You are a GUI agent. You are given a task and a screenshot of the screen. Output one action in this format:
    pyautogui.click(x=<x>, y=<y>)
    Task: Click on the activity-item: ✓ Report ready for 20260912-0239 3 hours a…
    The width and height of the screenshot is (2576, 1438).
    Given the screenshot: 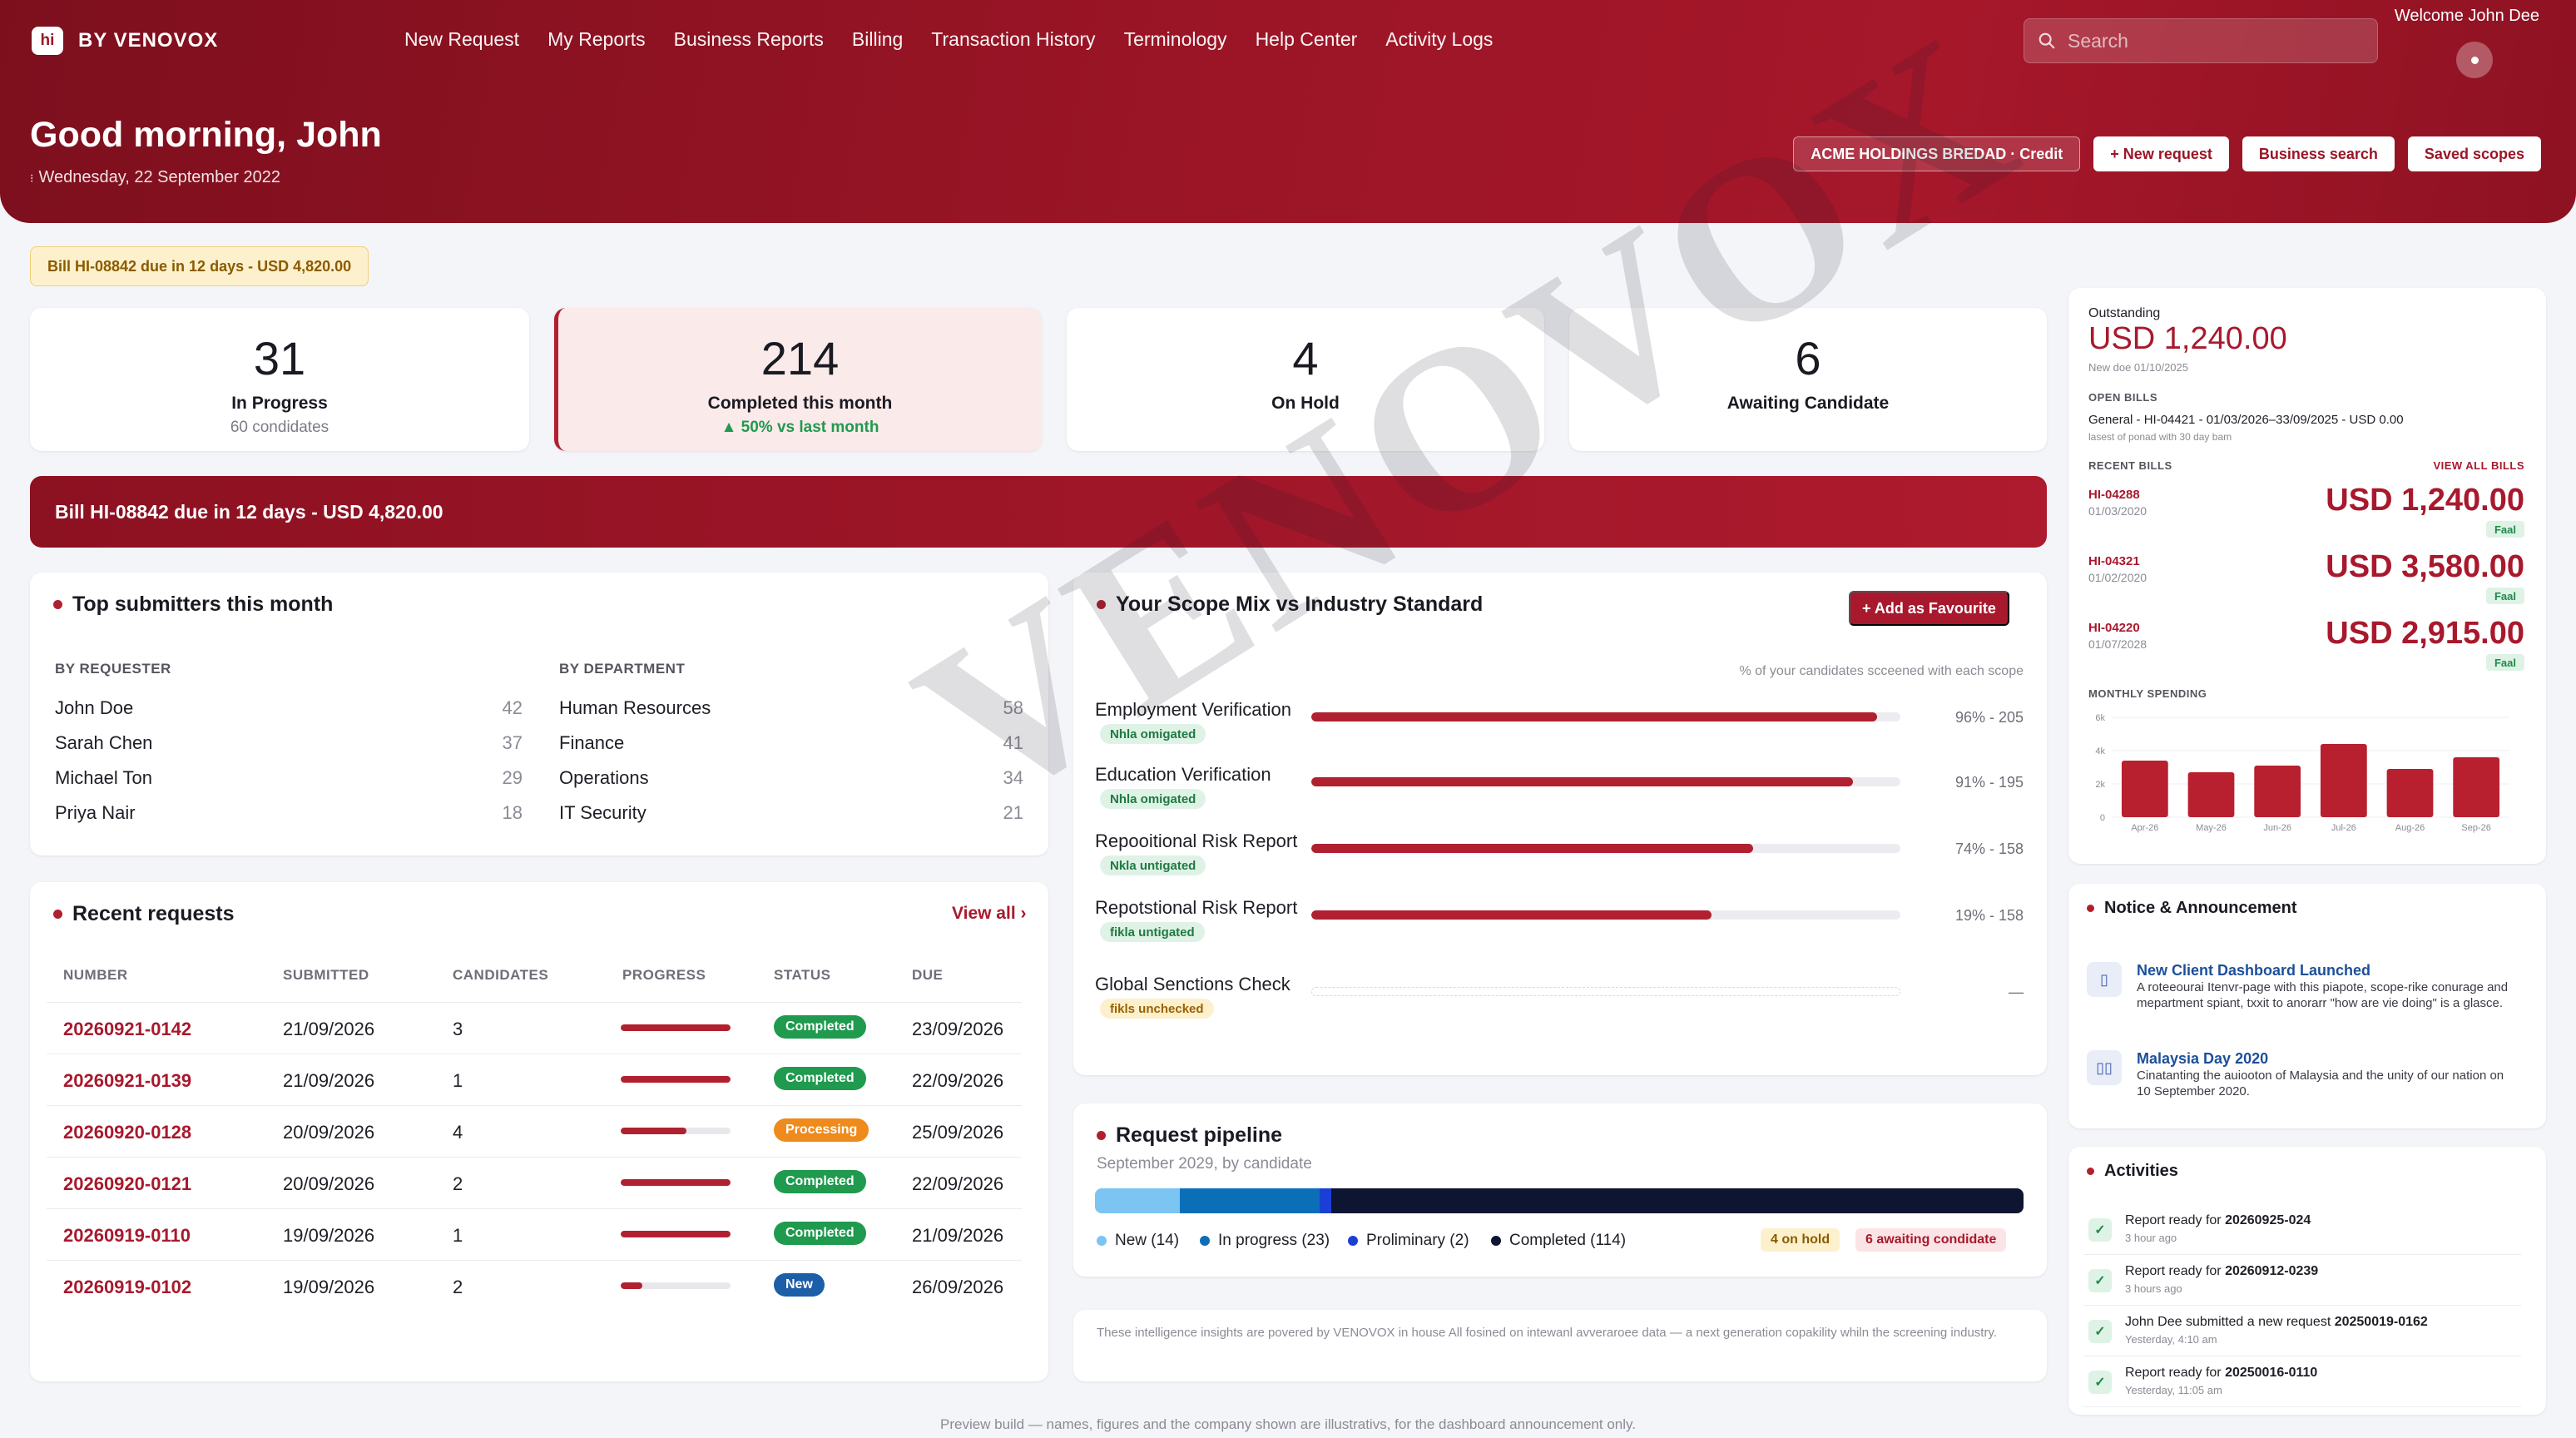 What is the action you would take?
    pyautogui.click(x=2302, y=1281)
    